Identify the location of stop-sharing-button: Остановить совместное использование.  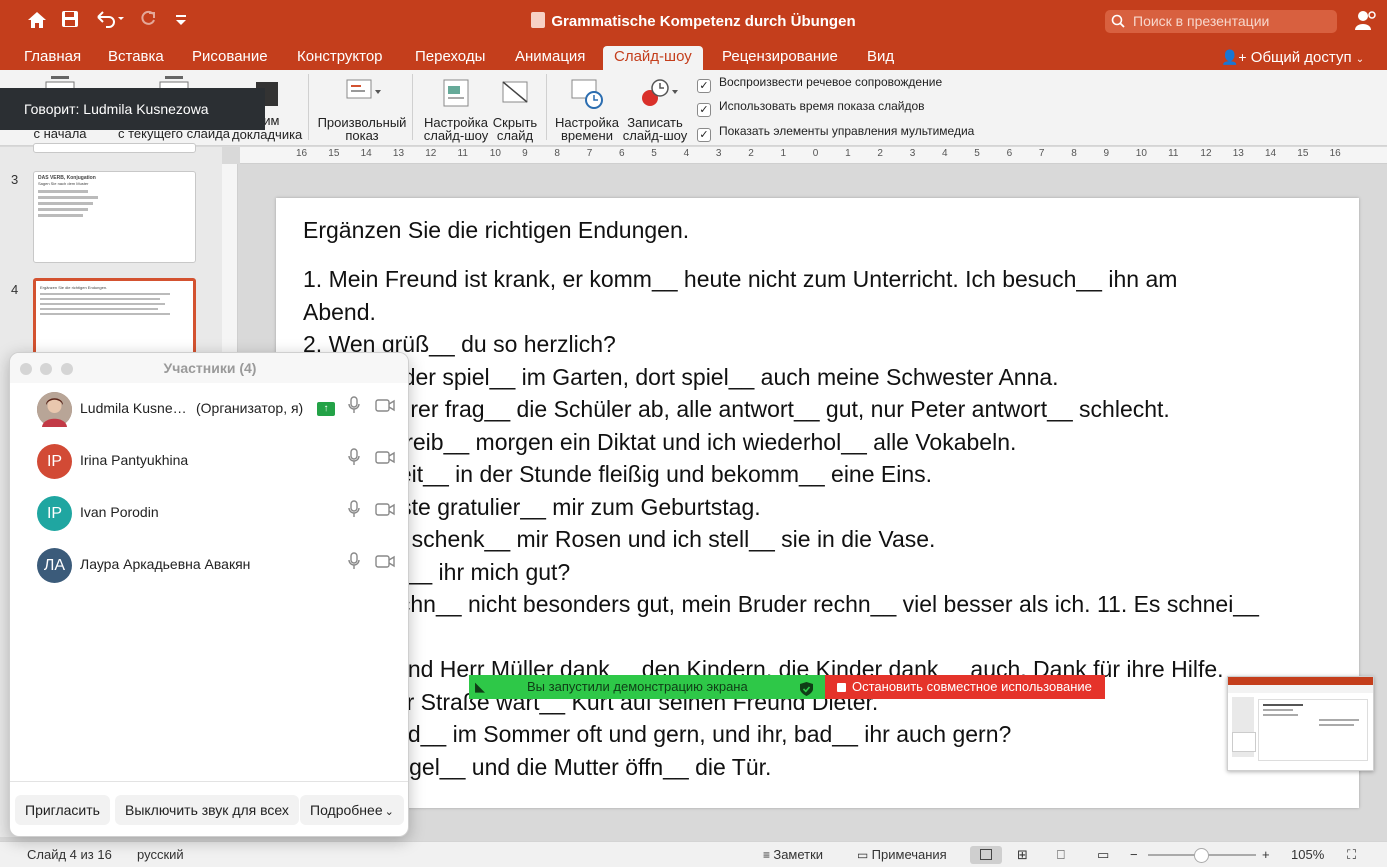
(965, 687).